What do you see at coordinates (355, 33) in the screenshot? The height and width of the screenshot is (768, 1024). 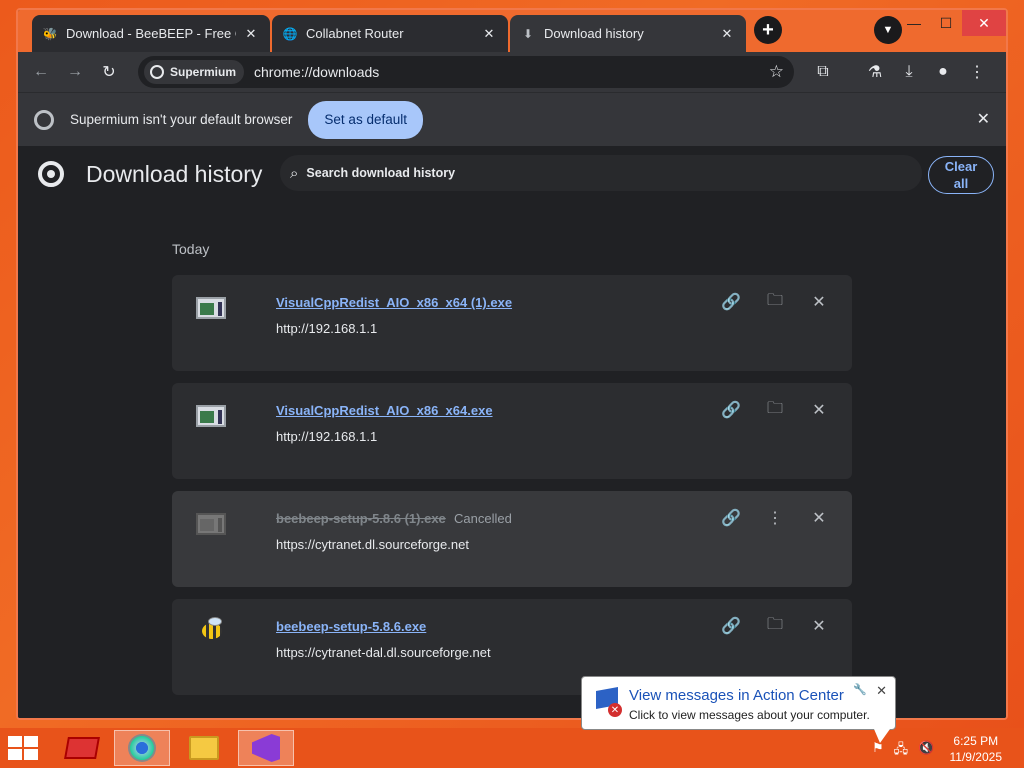 I see `tab-title: Collabnet Router` at bounding box center [355, 33].